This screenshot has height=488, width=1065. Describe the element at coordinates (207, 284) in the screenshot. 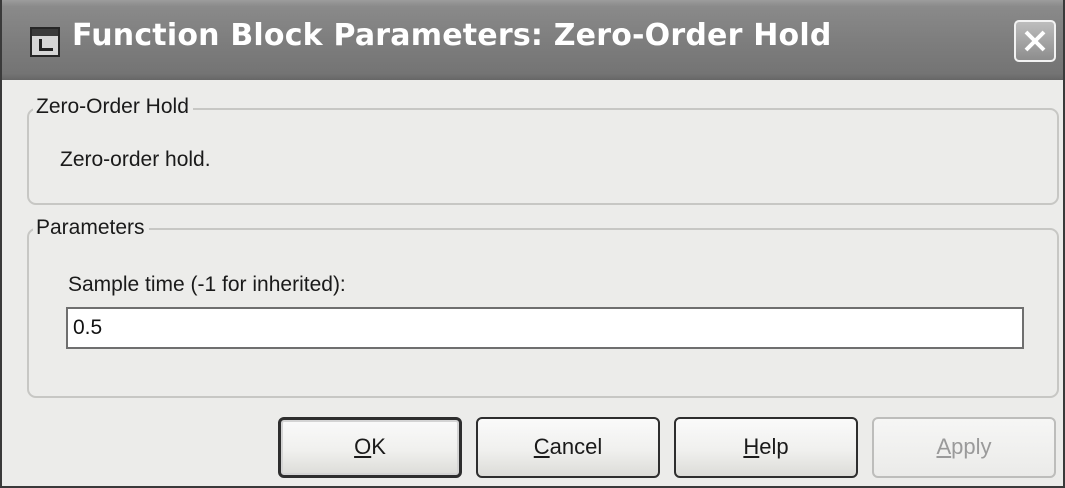

I see `sample-time-label: Sample time (-1 for inherited):` at that location.